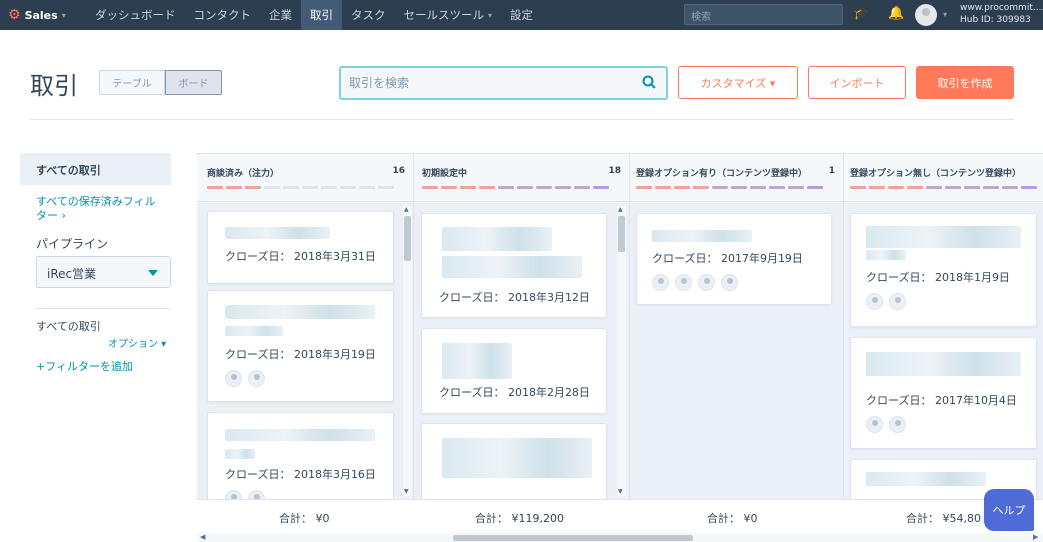 The width and height of the screenshot is (1043, 542). What do you see at coordinates (84, 366) in the screenshot?
I see `add-filter-link: +フィルターを追加` at bounding box center [84, 366].